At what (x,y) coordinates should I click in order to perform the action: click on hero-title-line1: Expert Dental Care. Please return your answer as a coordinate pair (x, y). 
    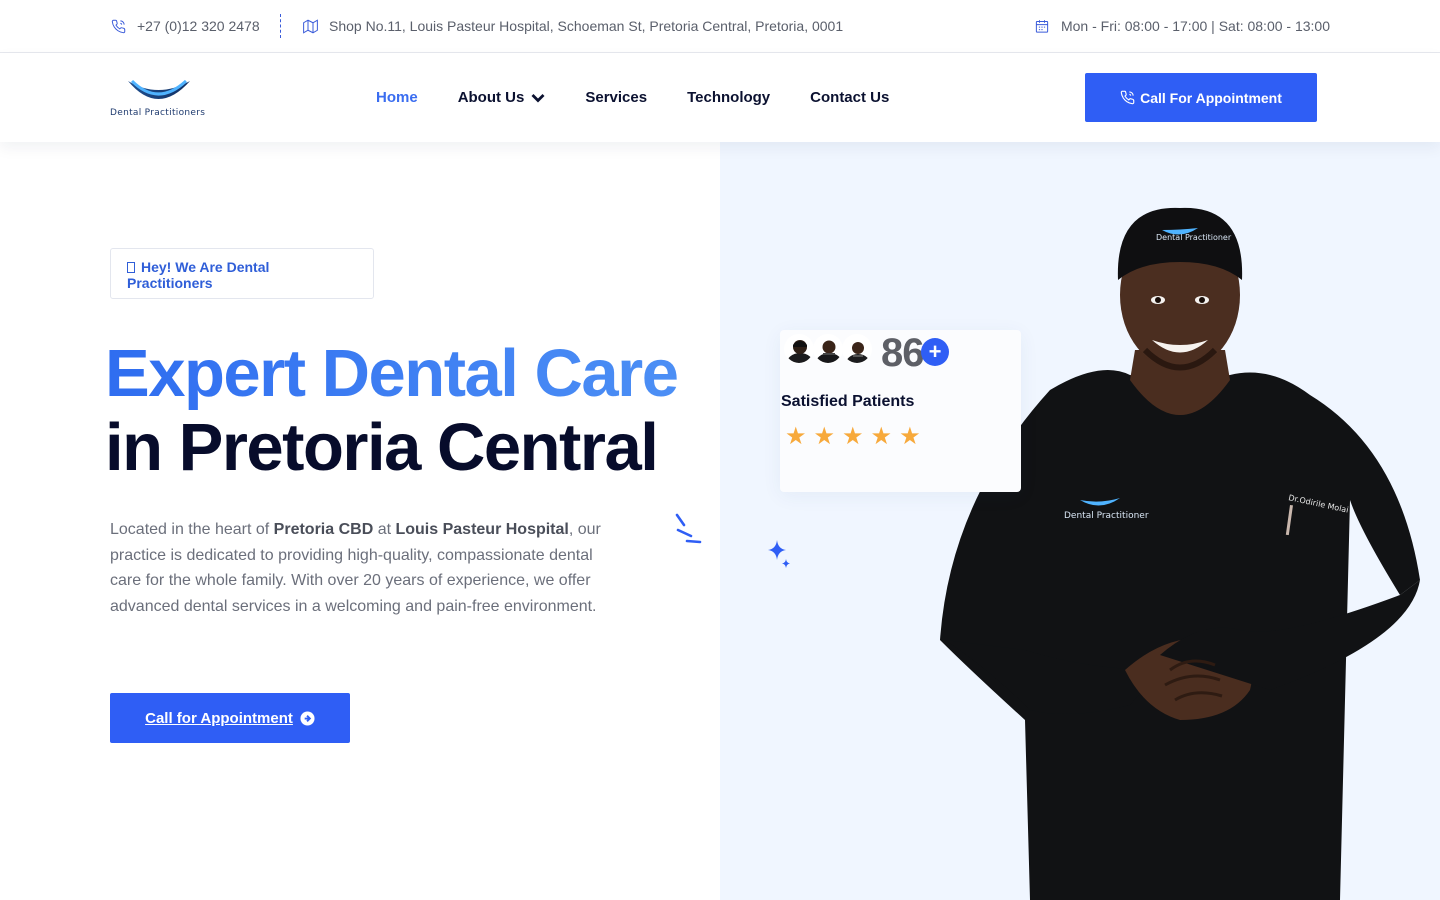
    Looking at the image, I should click on (392, 373).